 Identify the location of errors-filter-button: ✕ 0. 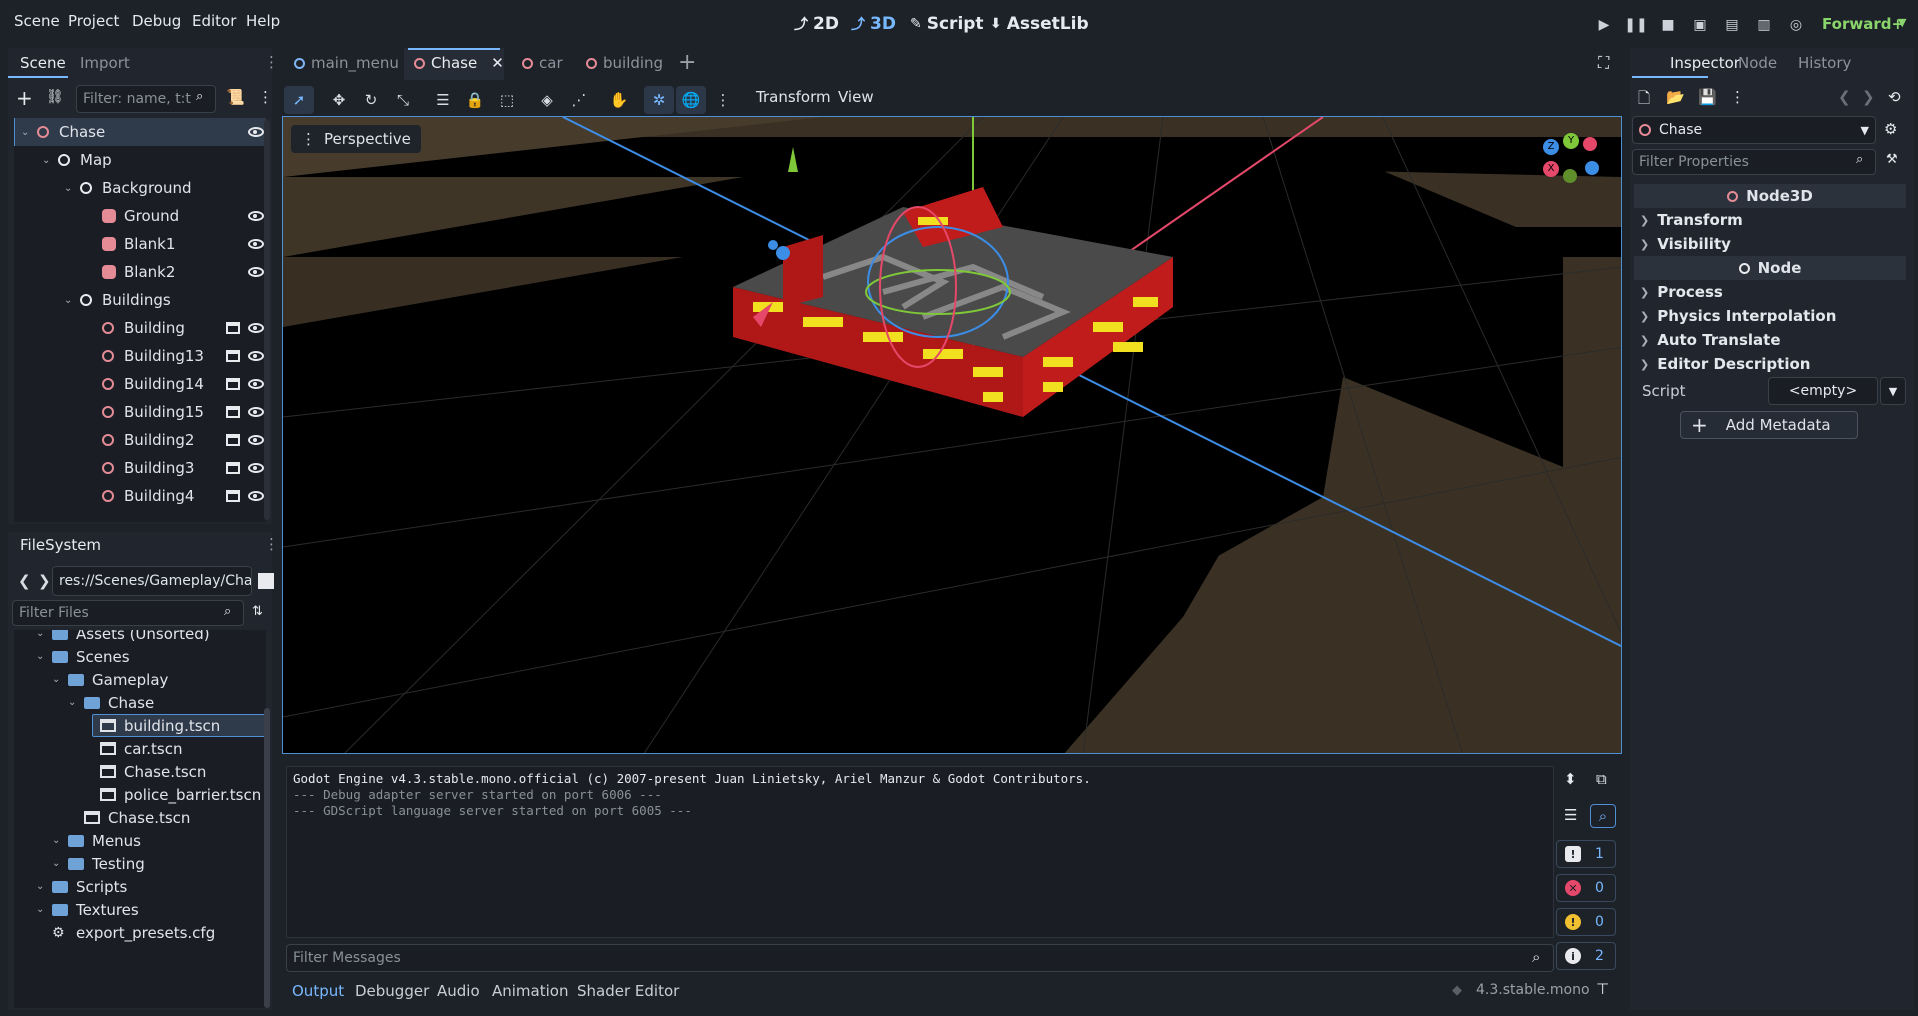
(1586, 888).